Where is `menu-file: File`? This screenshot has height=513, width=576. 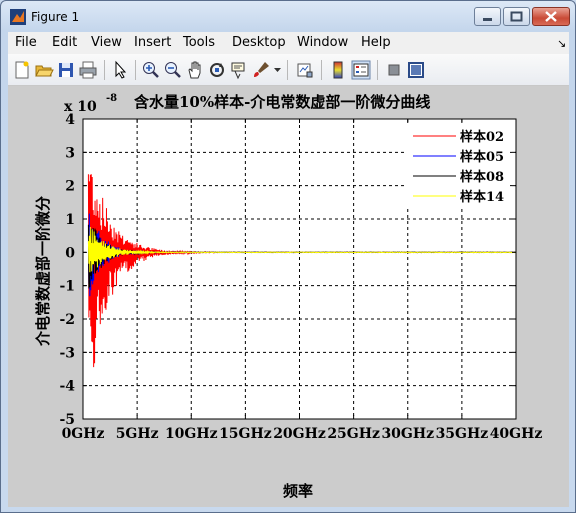
menu-file: File is located at coordinates (26, 42).